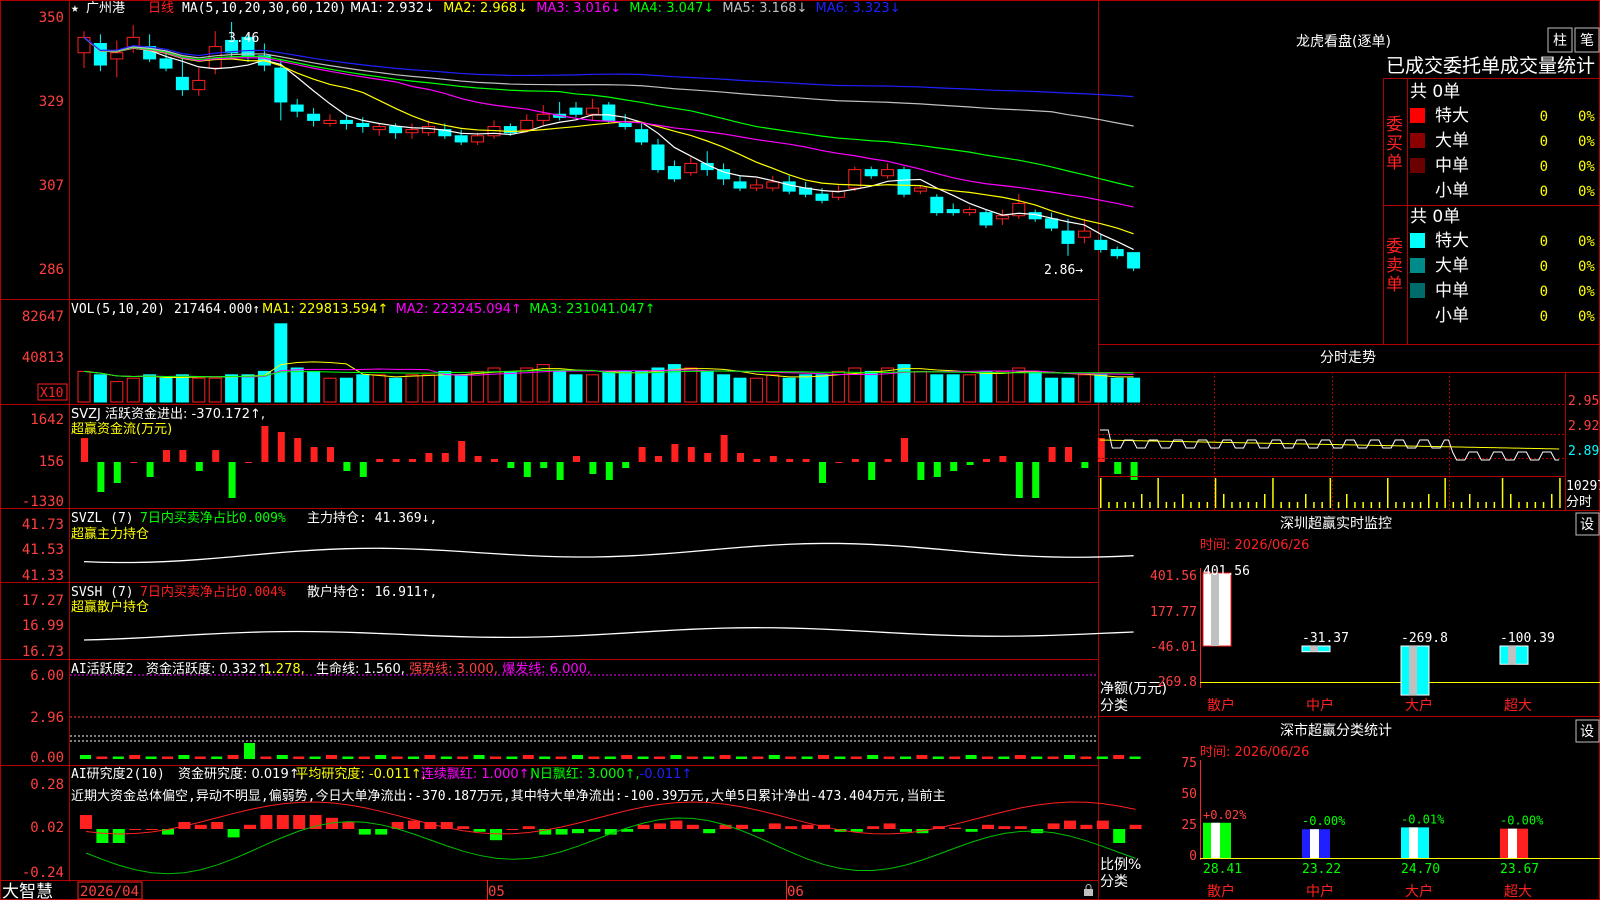 The width and height of the screenshot is (1600, 900). I want to click on monitor-settings-button: 设, so click(1587, 524).